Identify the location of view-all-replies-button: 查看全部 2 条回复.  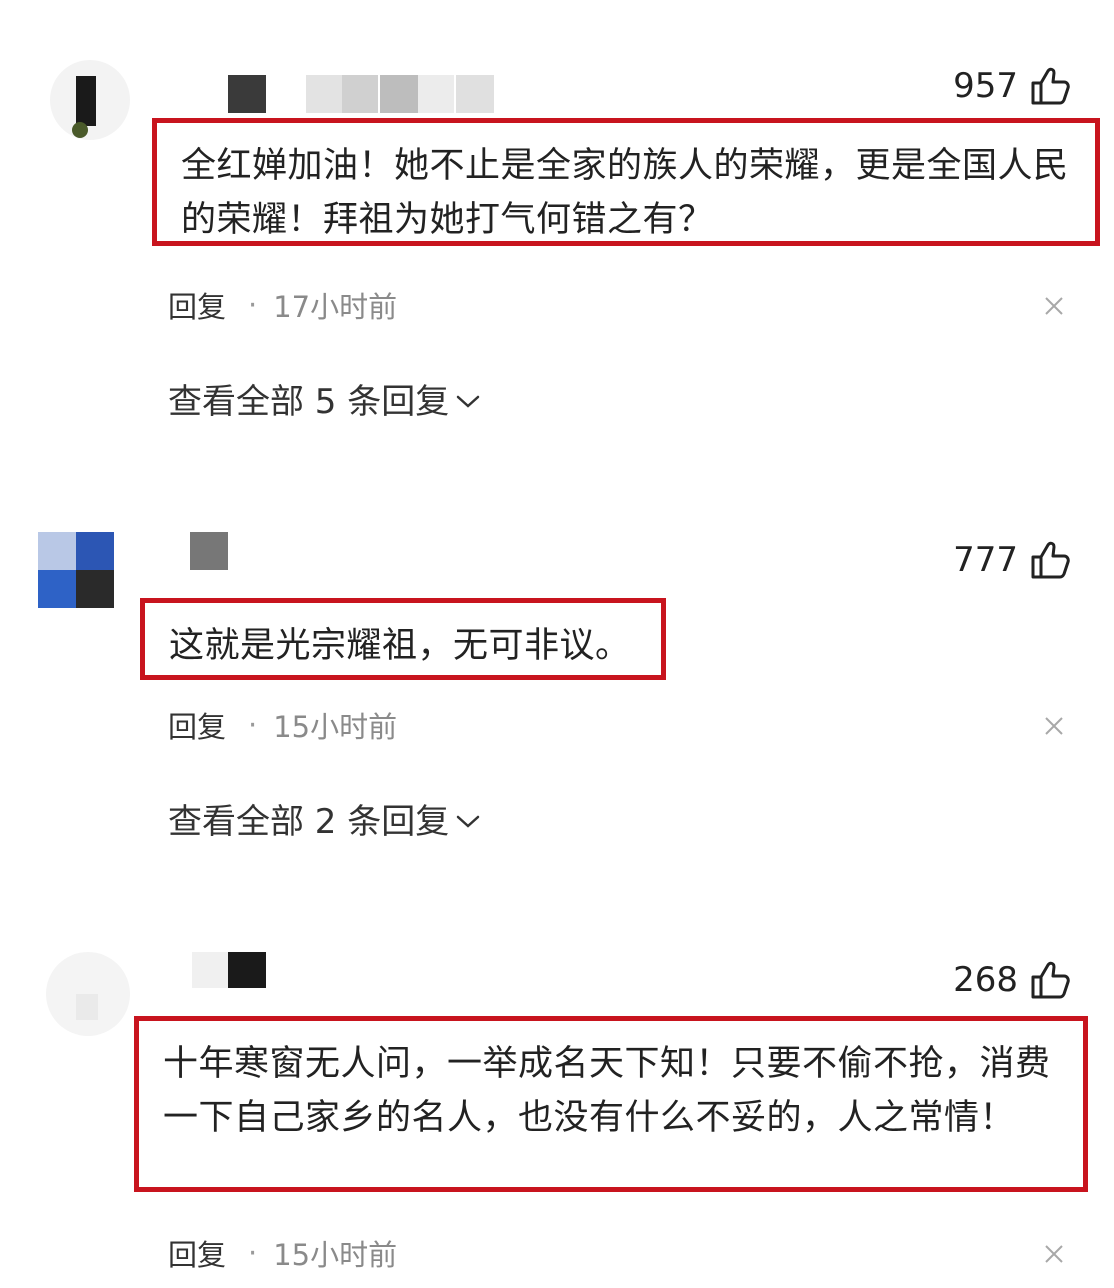
(324, 818).